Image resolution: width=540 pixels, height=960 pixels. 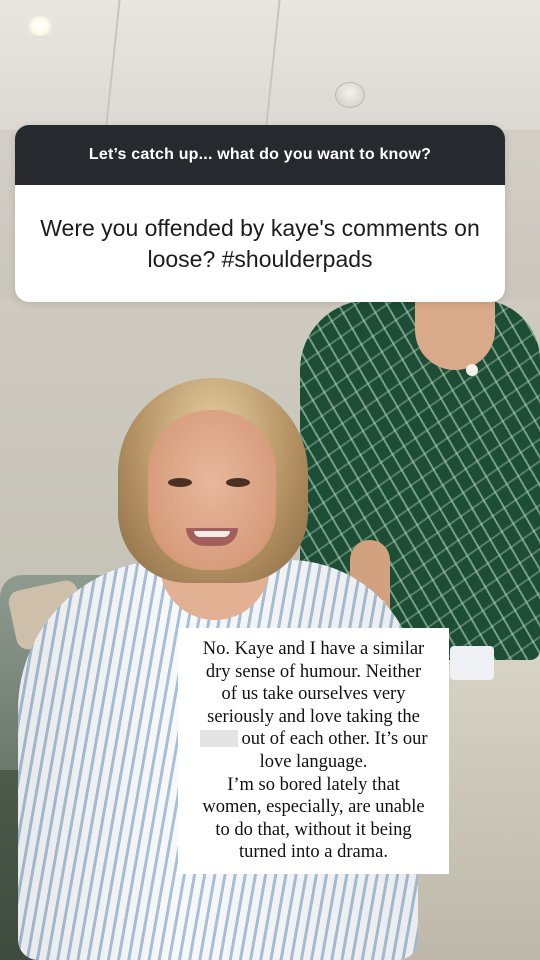 I want to click on ceiling, so click(x=270, y=65).